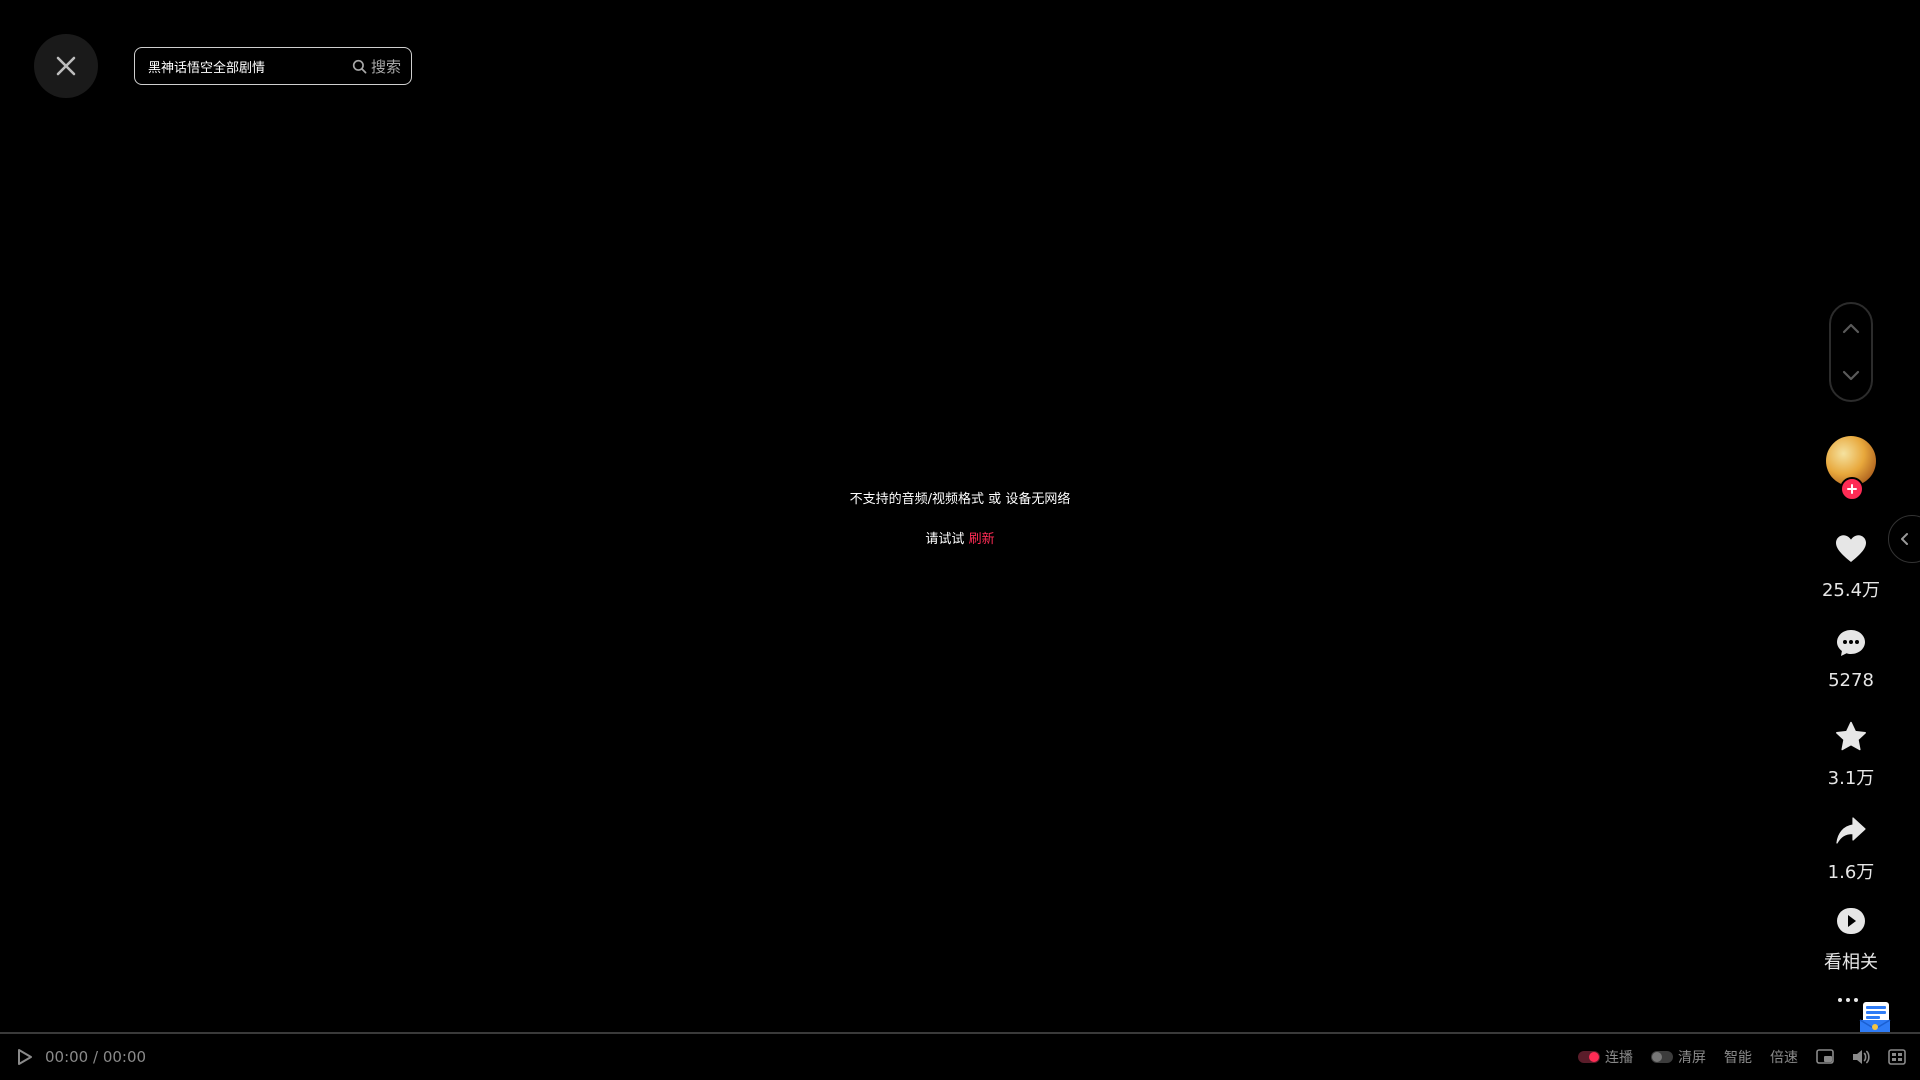 The image size is (1920, 1080). I want to click on play-circle-icon, so click(1851, 921).